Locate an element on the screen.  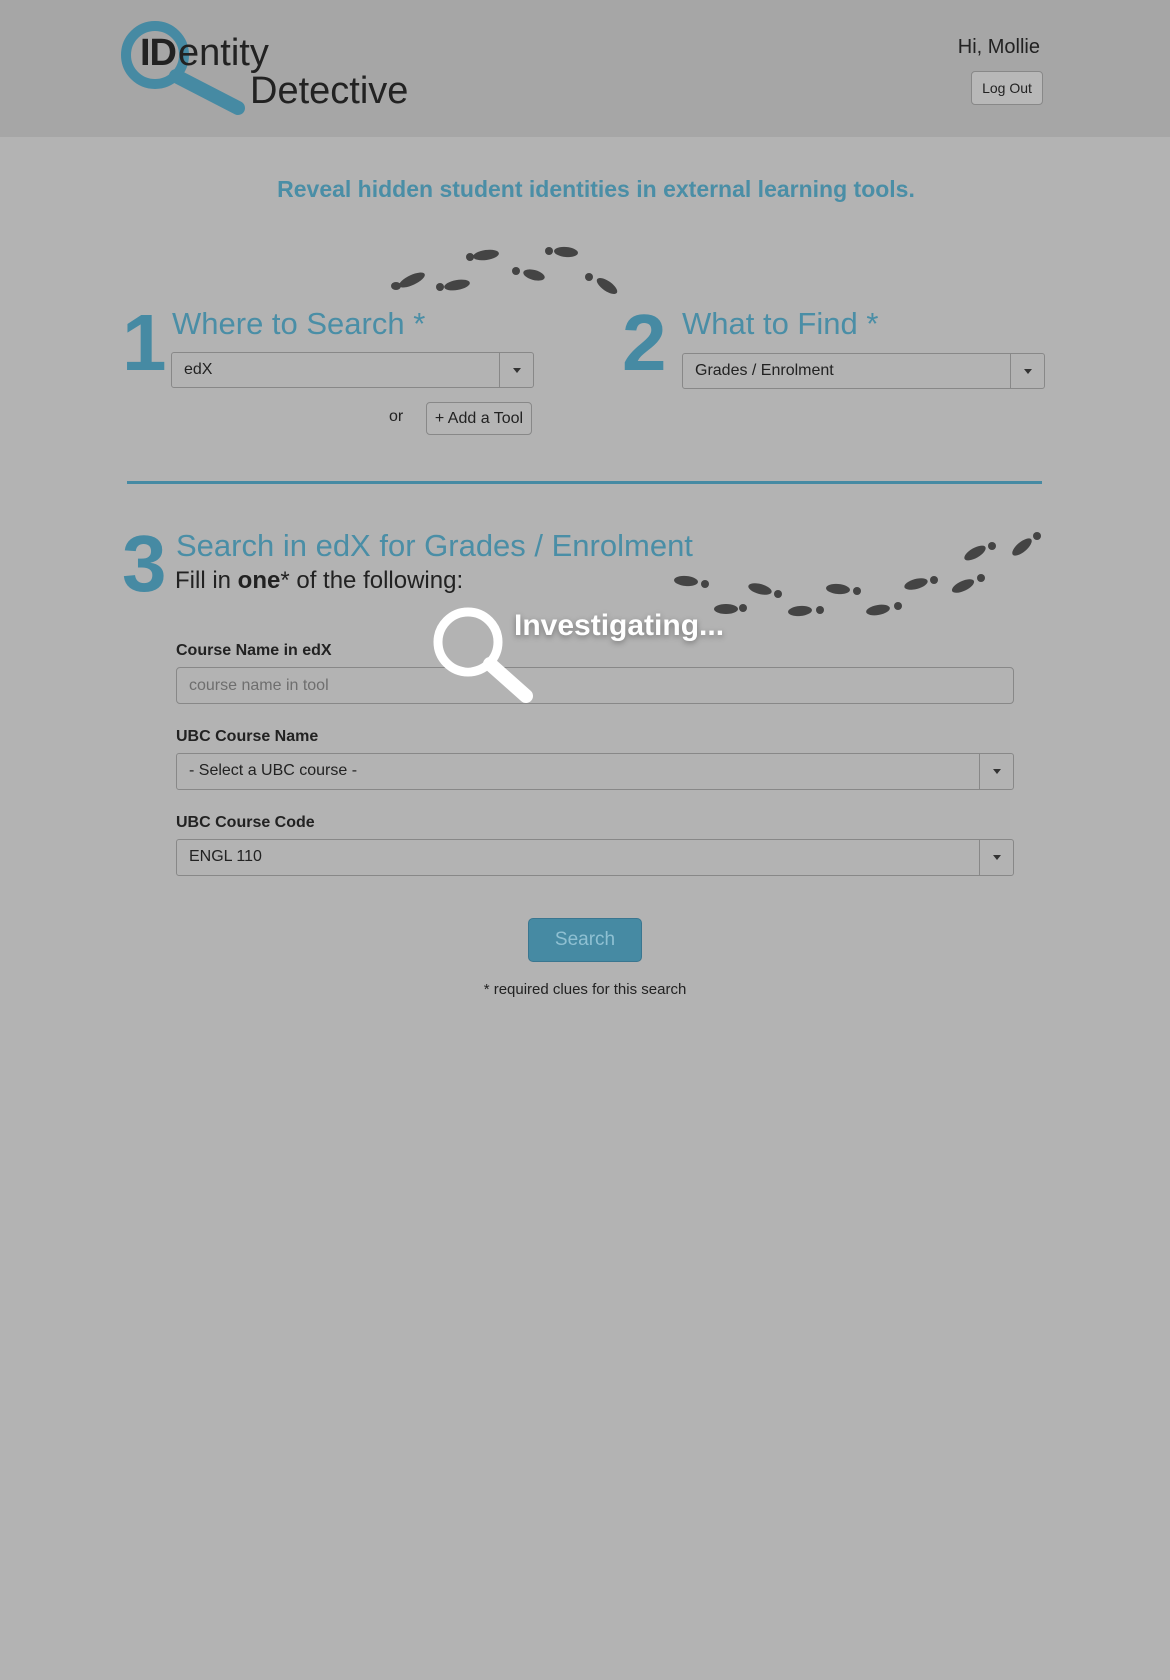
step-2-number: 2 is located at coordinates (644, 342).